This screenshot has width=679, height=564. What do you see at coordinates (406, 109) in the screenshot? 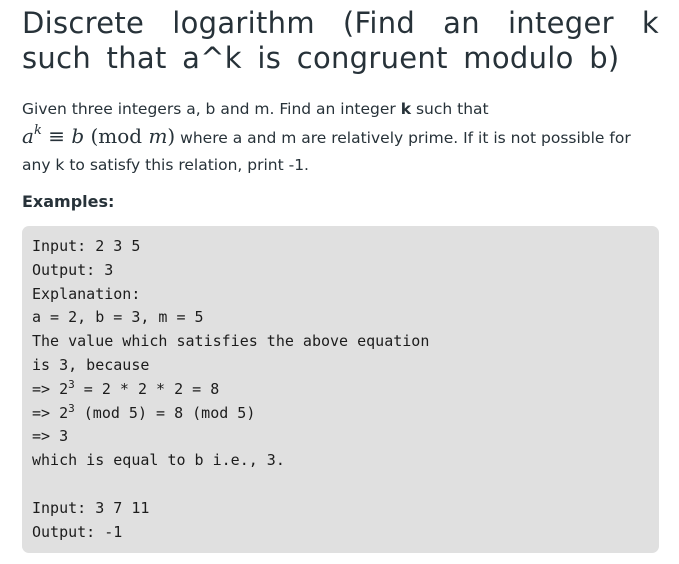
I see `intro-bold-k: k` at bounding box center [406, 109].